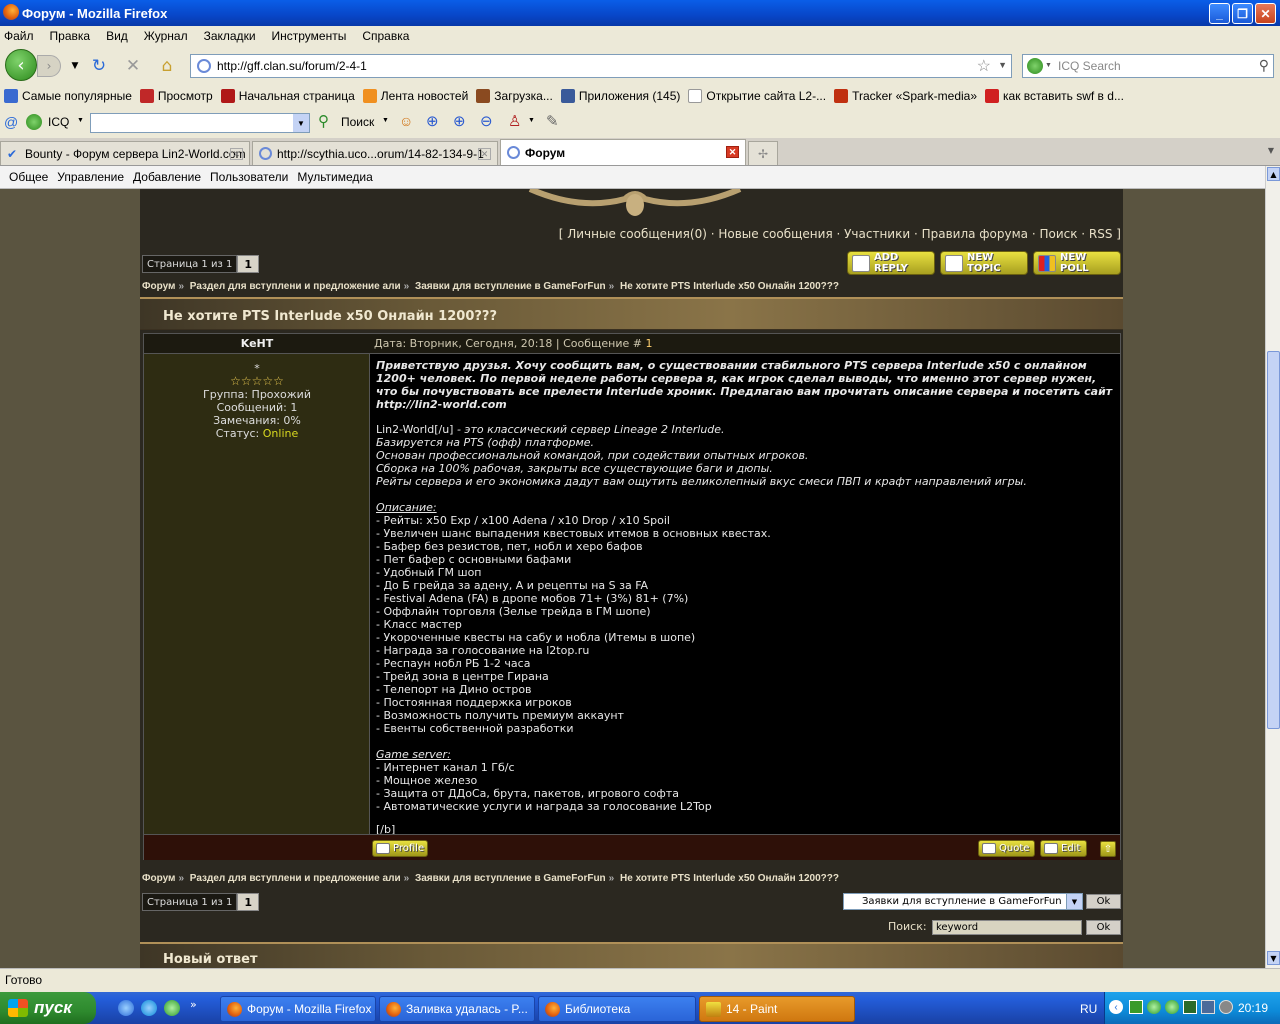 Image resolution: width=1280 pixels, height=1024 pixels. Describe the element at coordinates (1273, 540) in the screenshot. I see `scrollbar-thumb` at that location.